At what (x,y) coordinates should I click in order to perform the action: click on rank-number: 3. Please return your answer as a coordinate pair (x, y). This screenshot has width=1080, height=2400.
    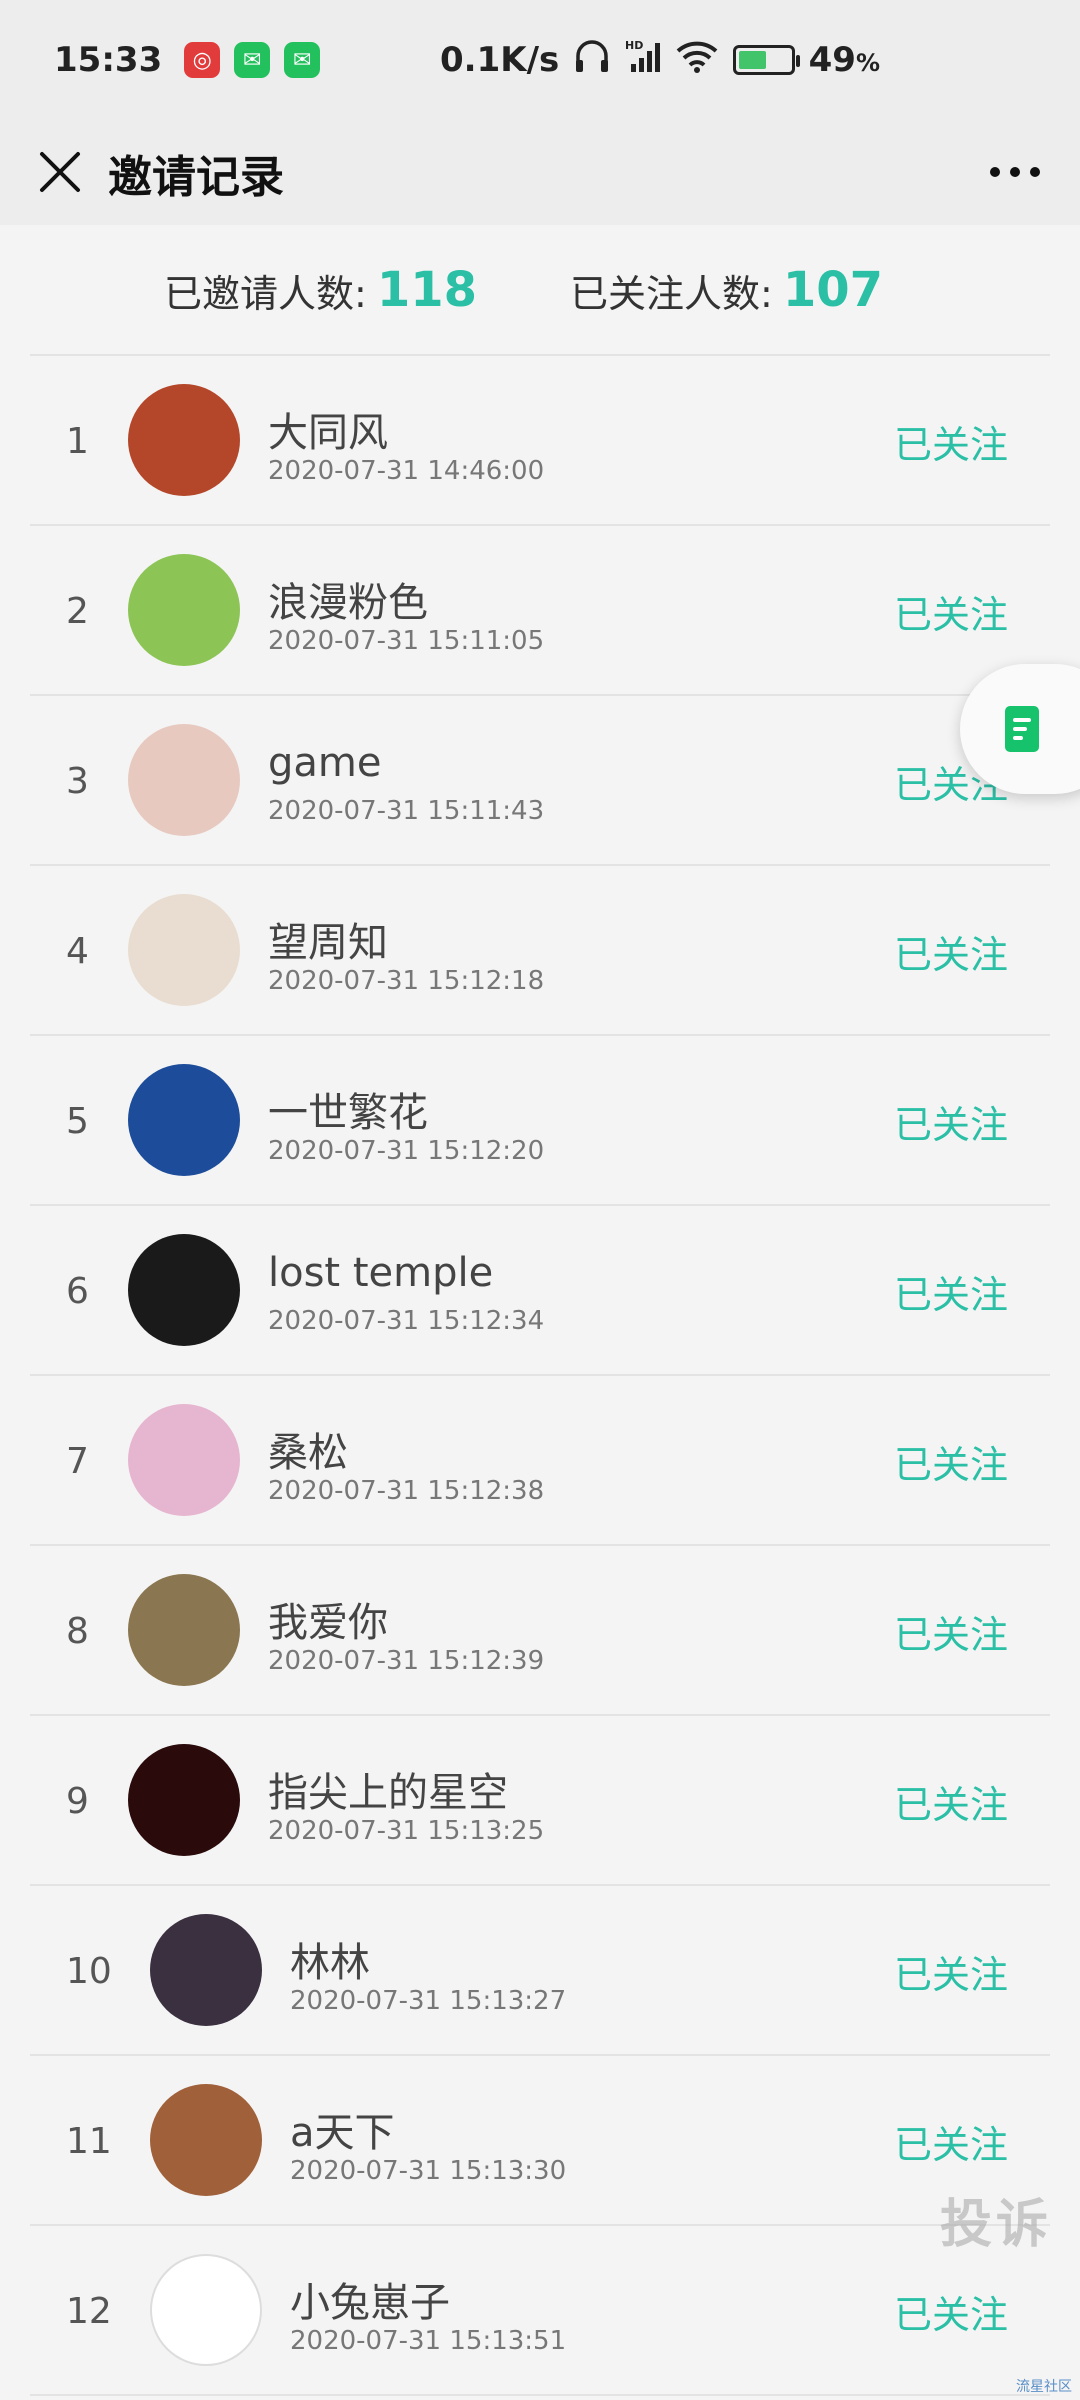
    Looking at the image, I should click on (77, 781).